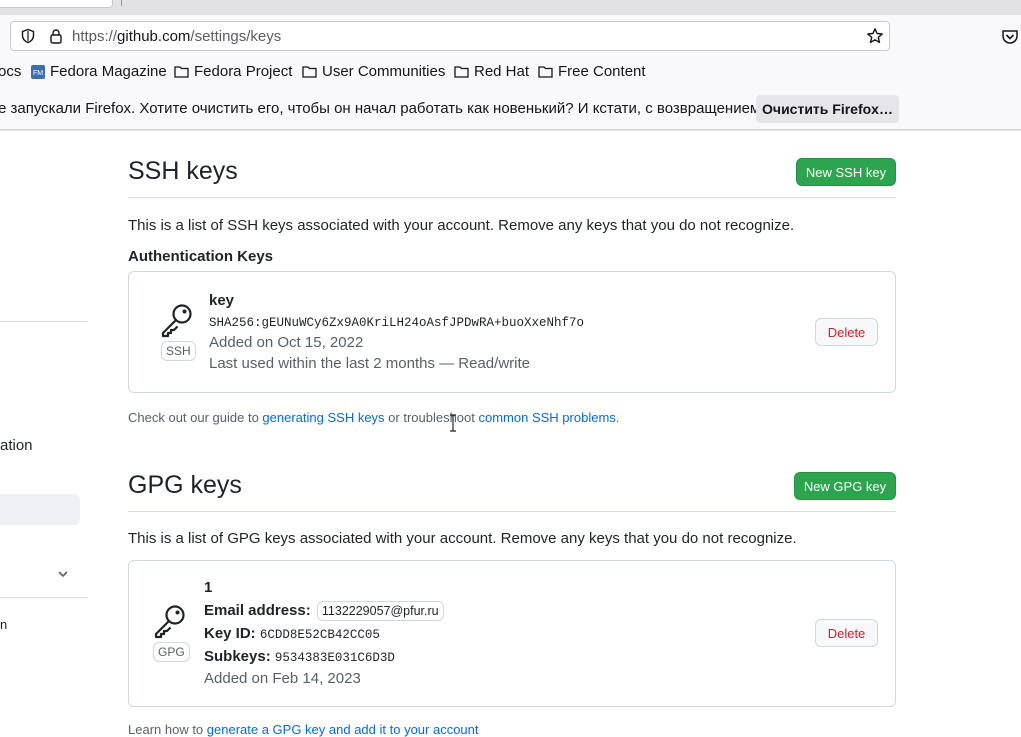  I want to click on delete-gpg-key-button: Delete, so click(846, 633).